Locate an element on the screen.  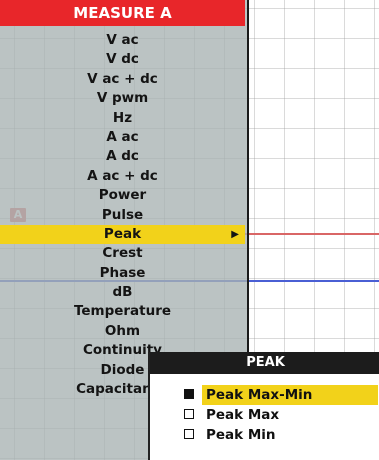
measure-item-crest: Crest is located at coordinates (122, 253).